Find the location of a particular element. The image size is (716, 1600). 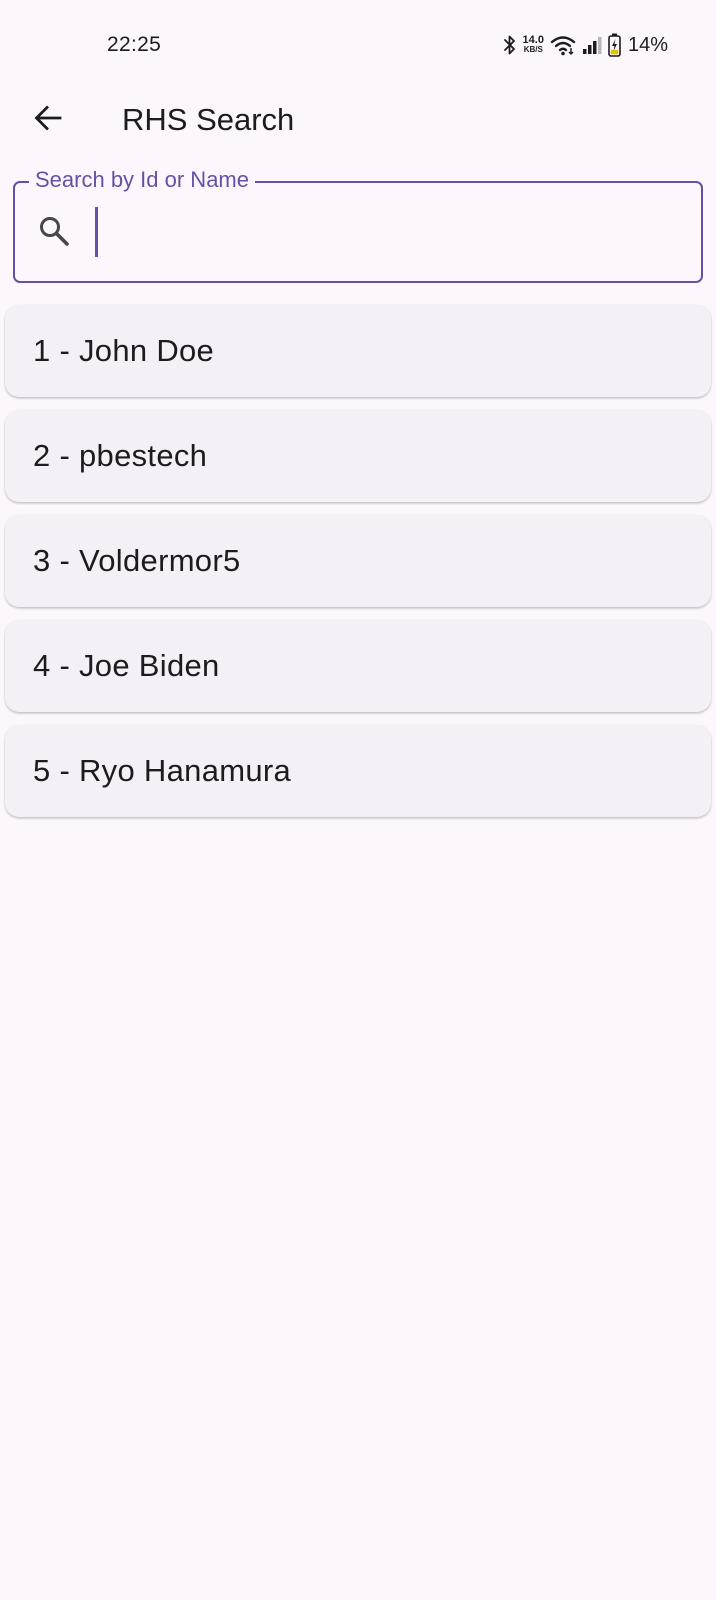

status-icons: 14.0 KB/S 14% is located at coordinates (585, 45).